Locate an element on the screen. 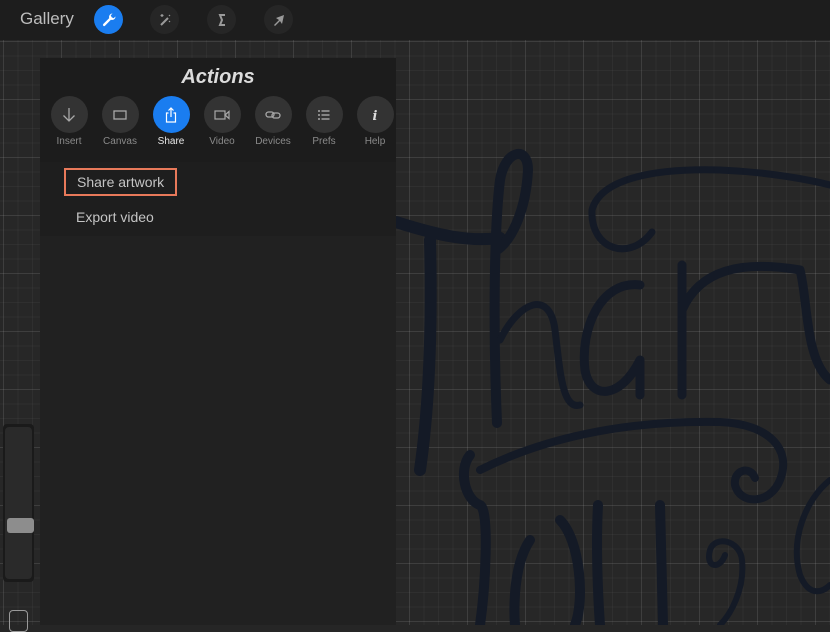  tab-label: Insert is located at coordinates (69, 141).